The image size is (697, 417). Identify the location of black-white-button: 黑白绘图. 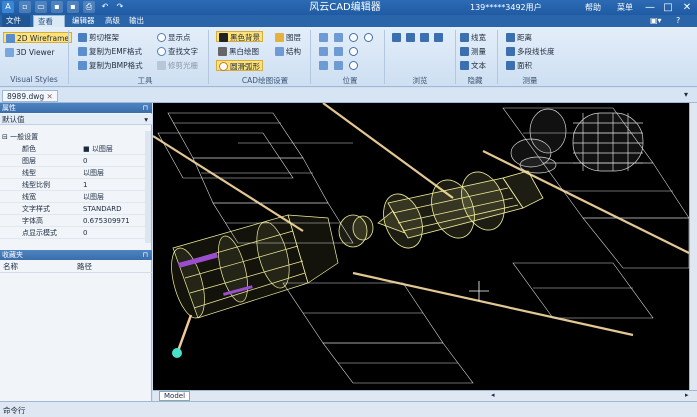
(238, 51).